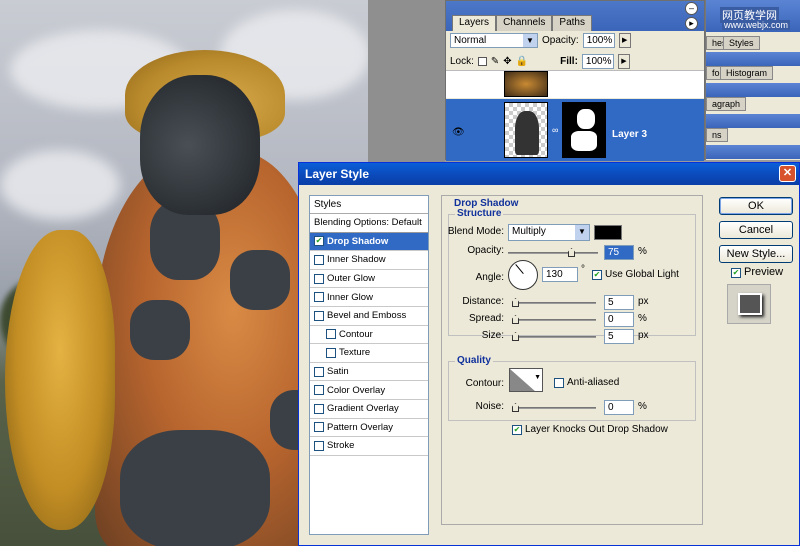 This screenshot has width=800, height=546. Describe the element at coordinates (608, 232) in the screenshot. I see `shadow-color-swatch` at that location.